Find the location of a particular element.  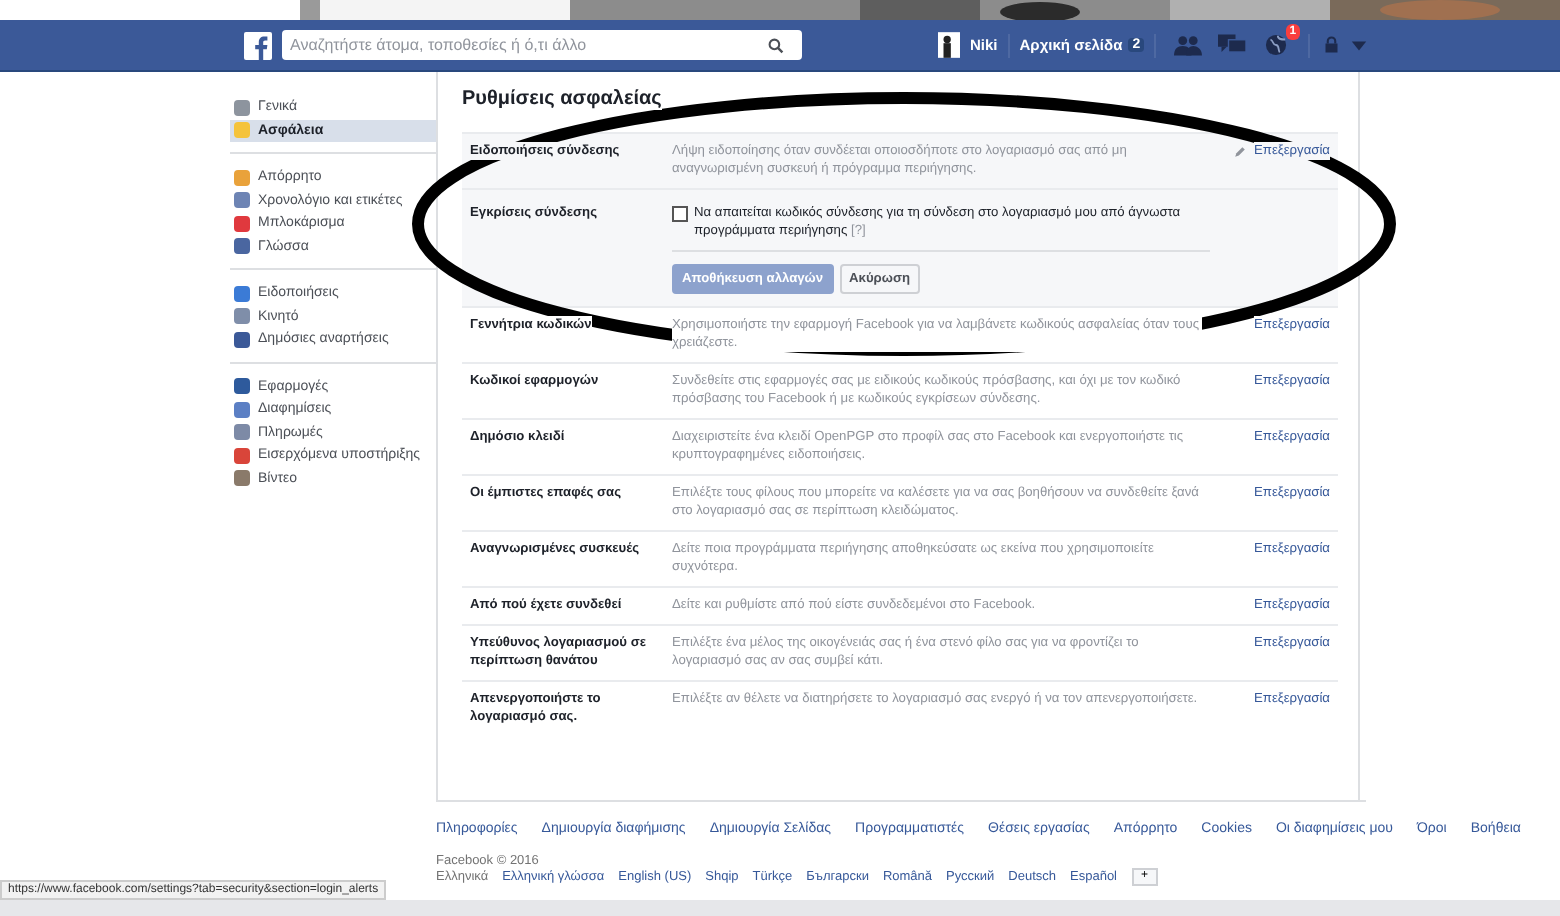

pencil-icon is located at coordinates (1240, 151).